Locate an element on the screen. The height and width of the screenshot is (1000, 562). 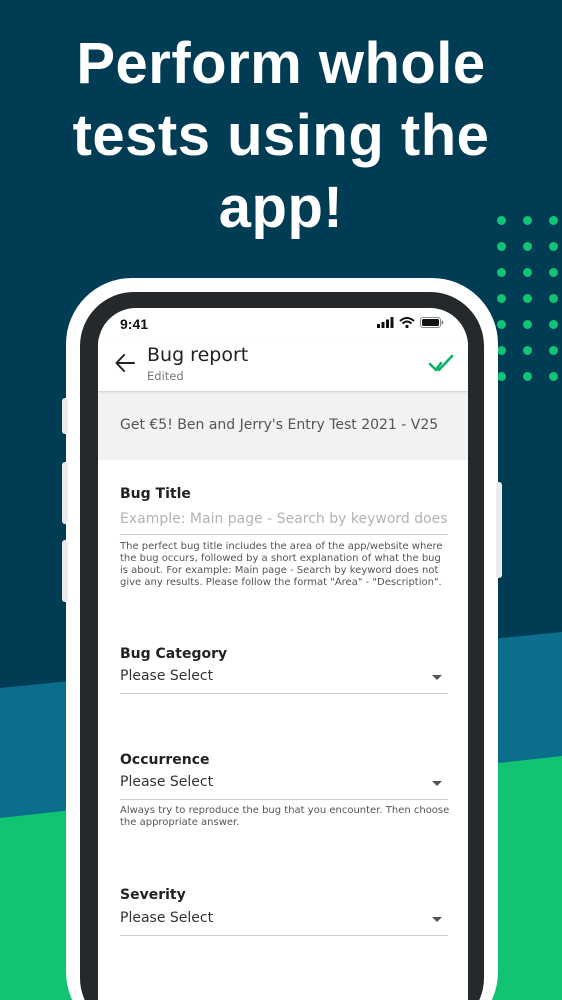
bug-category-select: Please Select is located at coordinates (284, 680).